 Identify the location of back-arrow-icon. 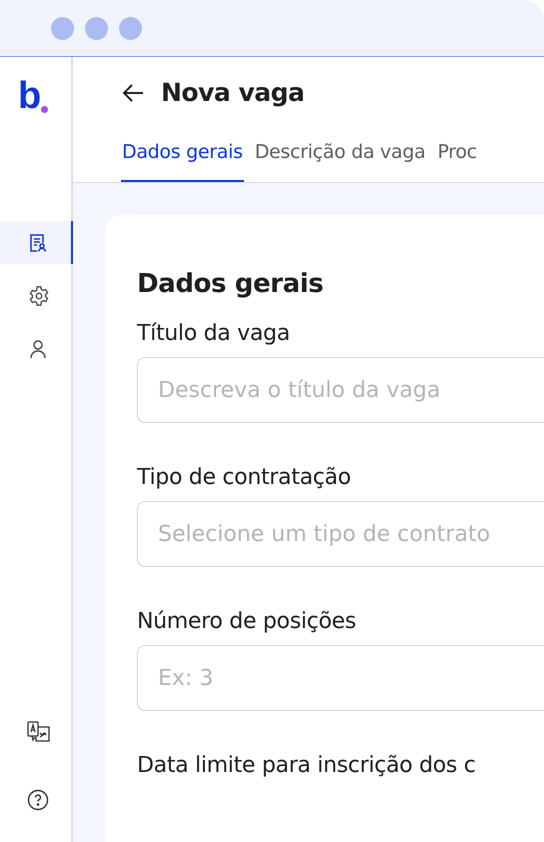
(133, 92).